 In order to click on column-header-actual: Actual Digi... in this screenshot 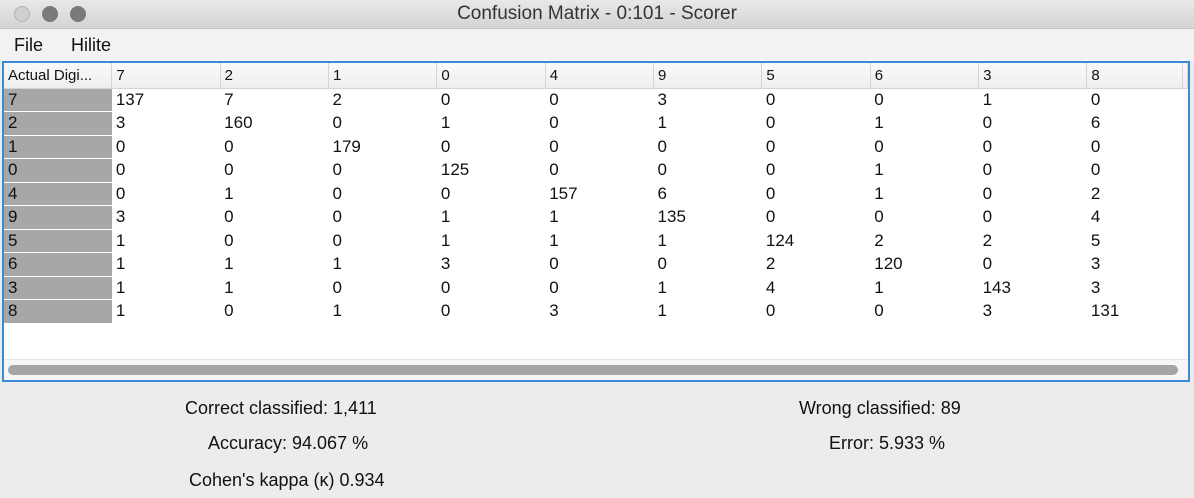, I will do `click(58, 76)`.